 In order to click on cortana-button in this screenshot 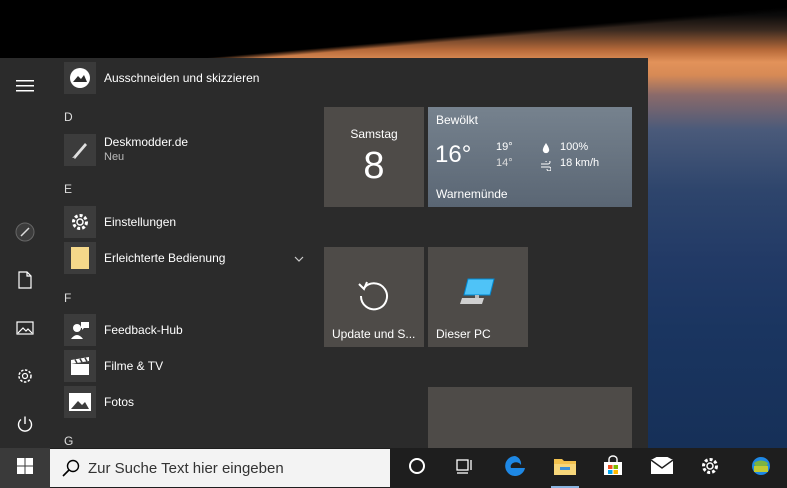, I will do `click(417, 468)`.